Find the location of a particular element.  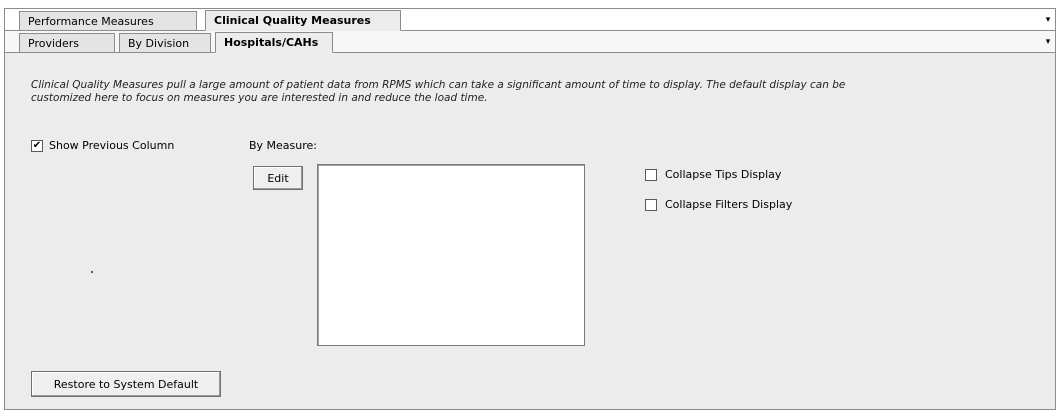

collapse-filters-label: Collapse Filters Display is located at coordinates (729, 204).